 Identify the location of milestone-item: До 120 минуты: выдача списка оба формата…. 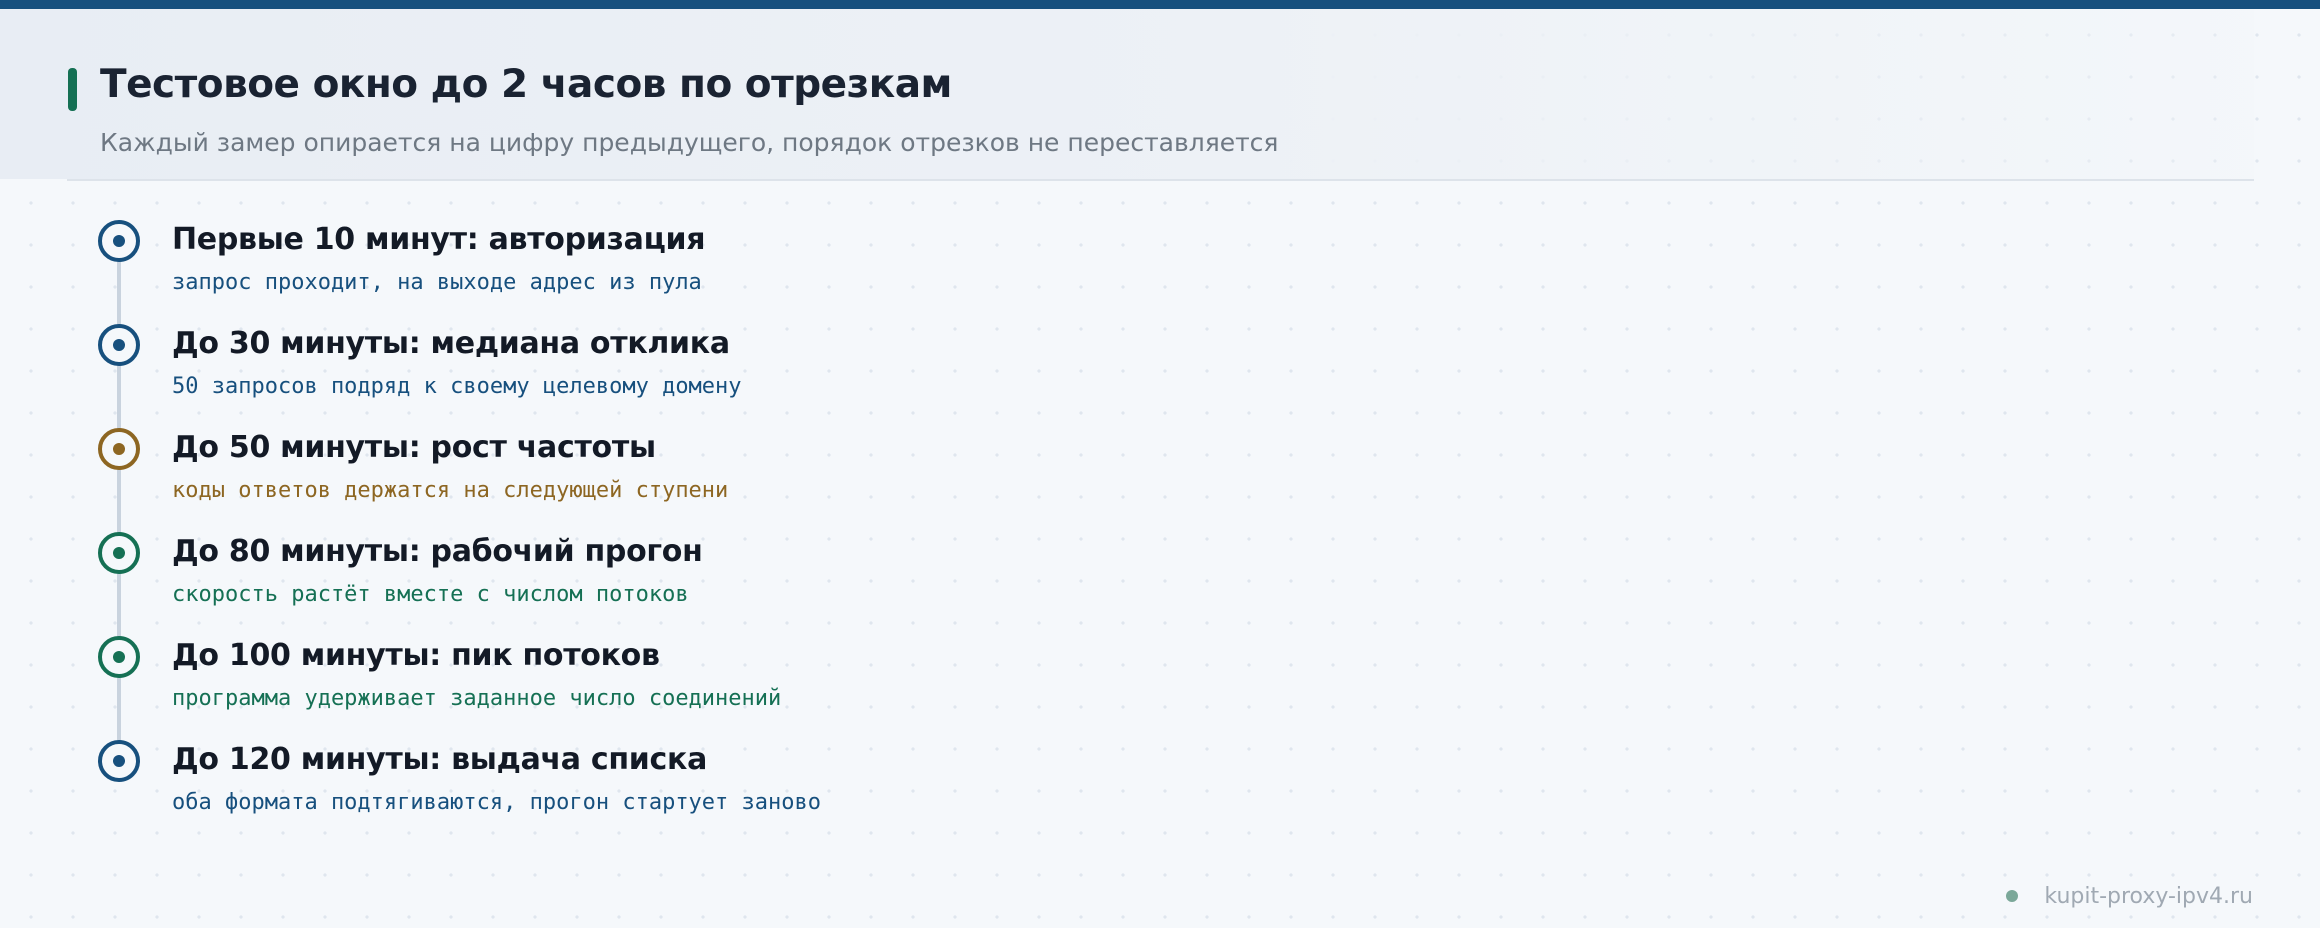
(798, 792).